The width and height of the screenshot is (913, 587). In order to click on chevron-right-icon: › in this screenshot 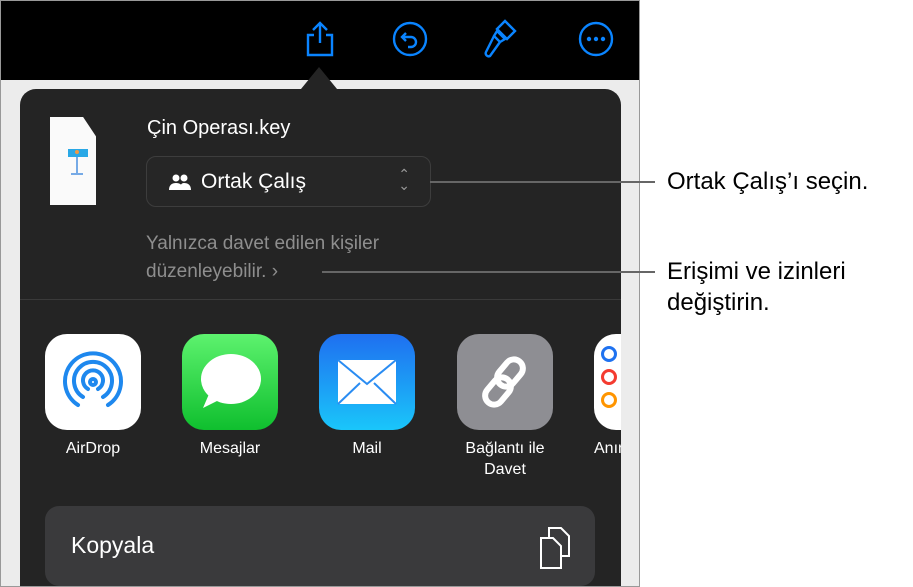, I will do `click(275, 271)`.